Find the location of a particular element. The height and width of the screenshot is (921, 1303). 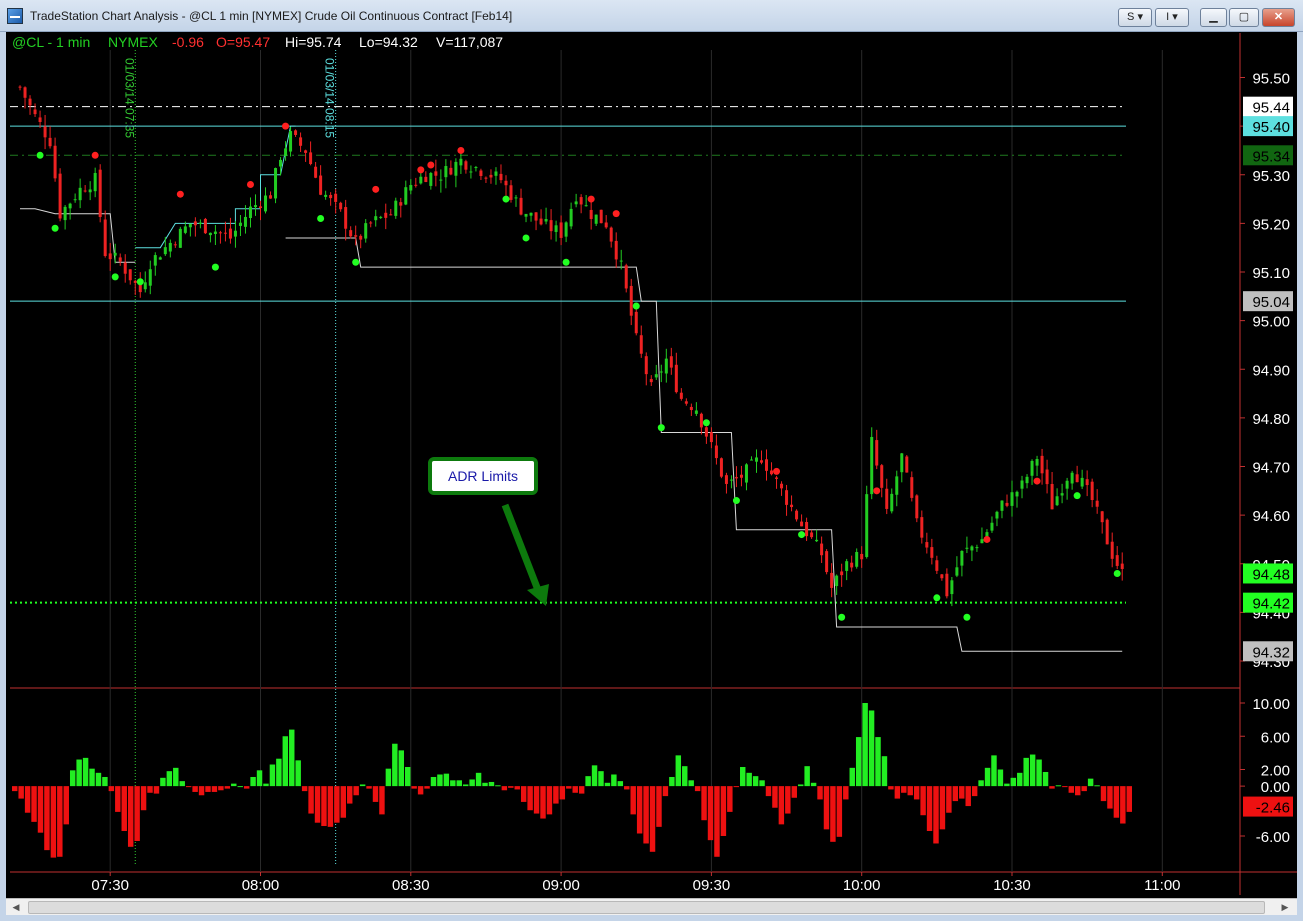

scroll-right-icon: ▶ is located at coordinates (1285, 907).